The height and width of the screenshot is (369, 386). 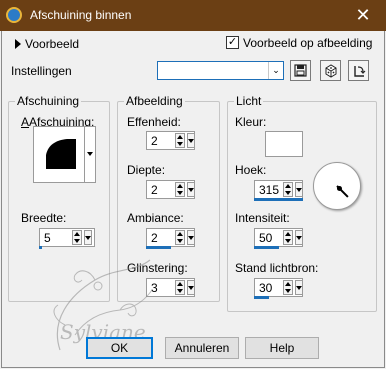 I want to click on window-title: Afschuining binnen, so click(x=81, y=15).